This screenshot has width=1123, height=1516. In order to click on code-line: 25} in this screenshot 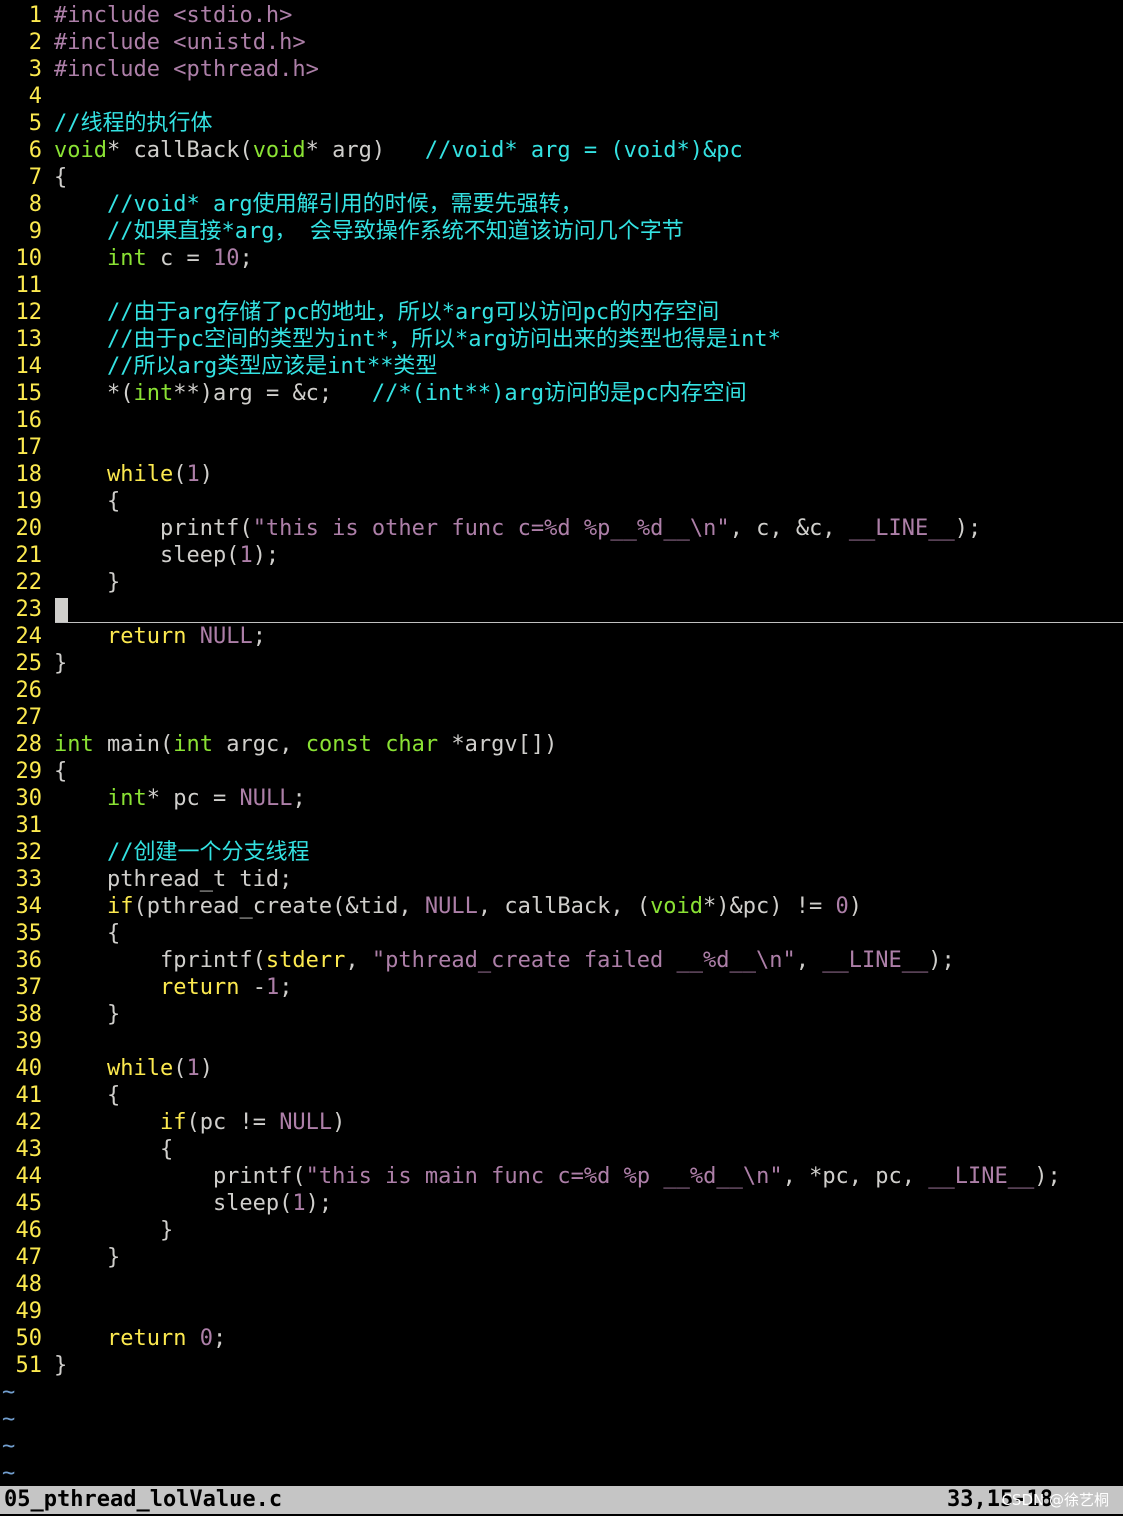, I will do `click(561, 663)`.